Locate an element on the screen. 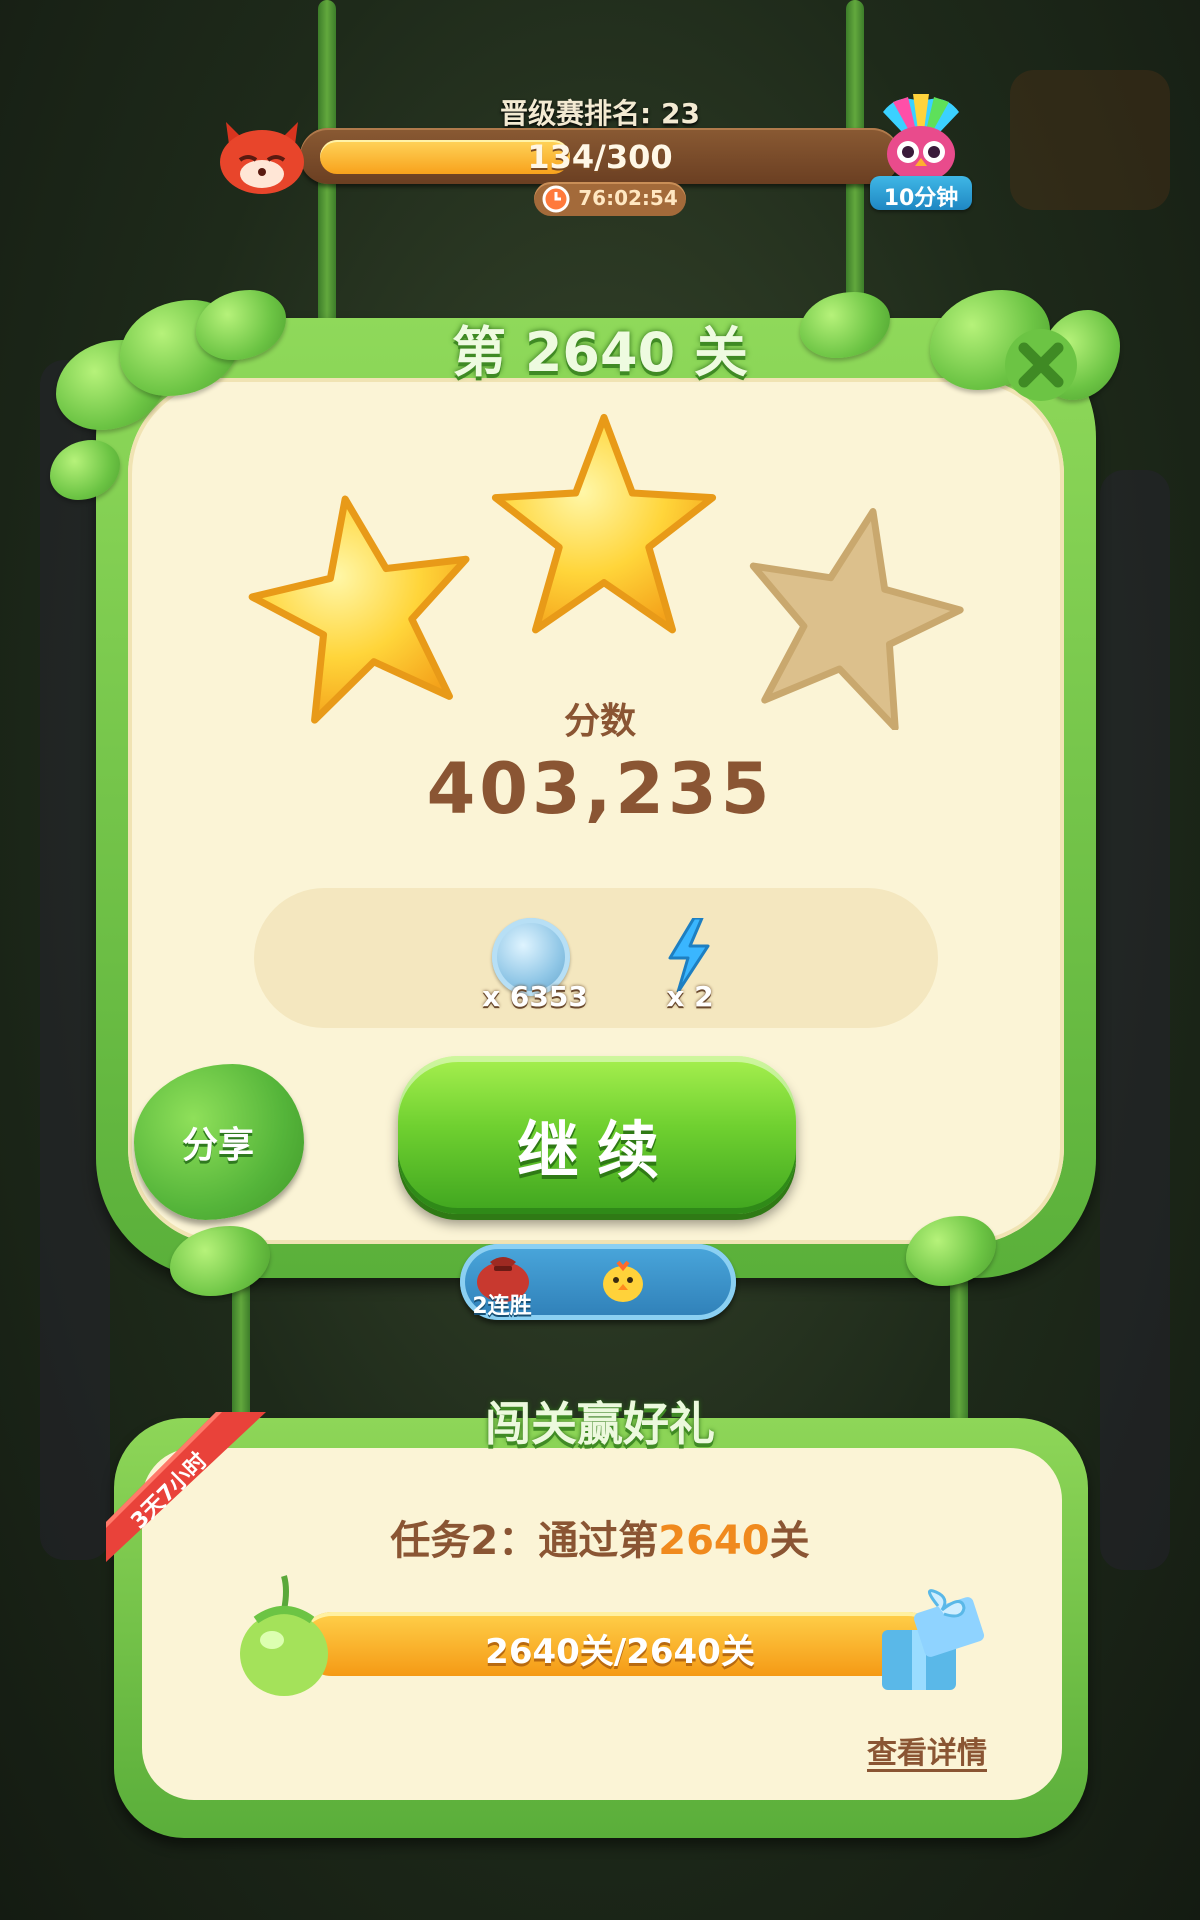 This screenshot has height=1920, width=1200. gift-box-icon is located at coordinates (931, 1641).